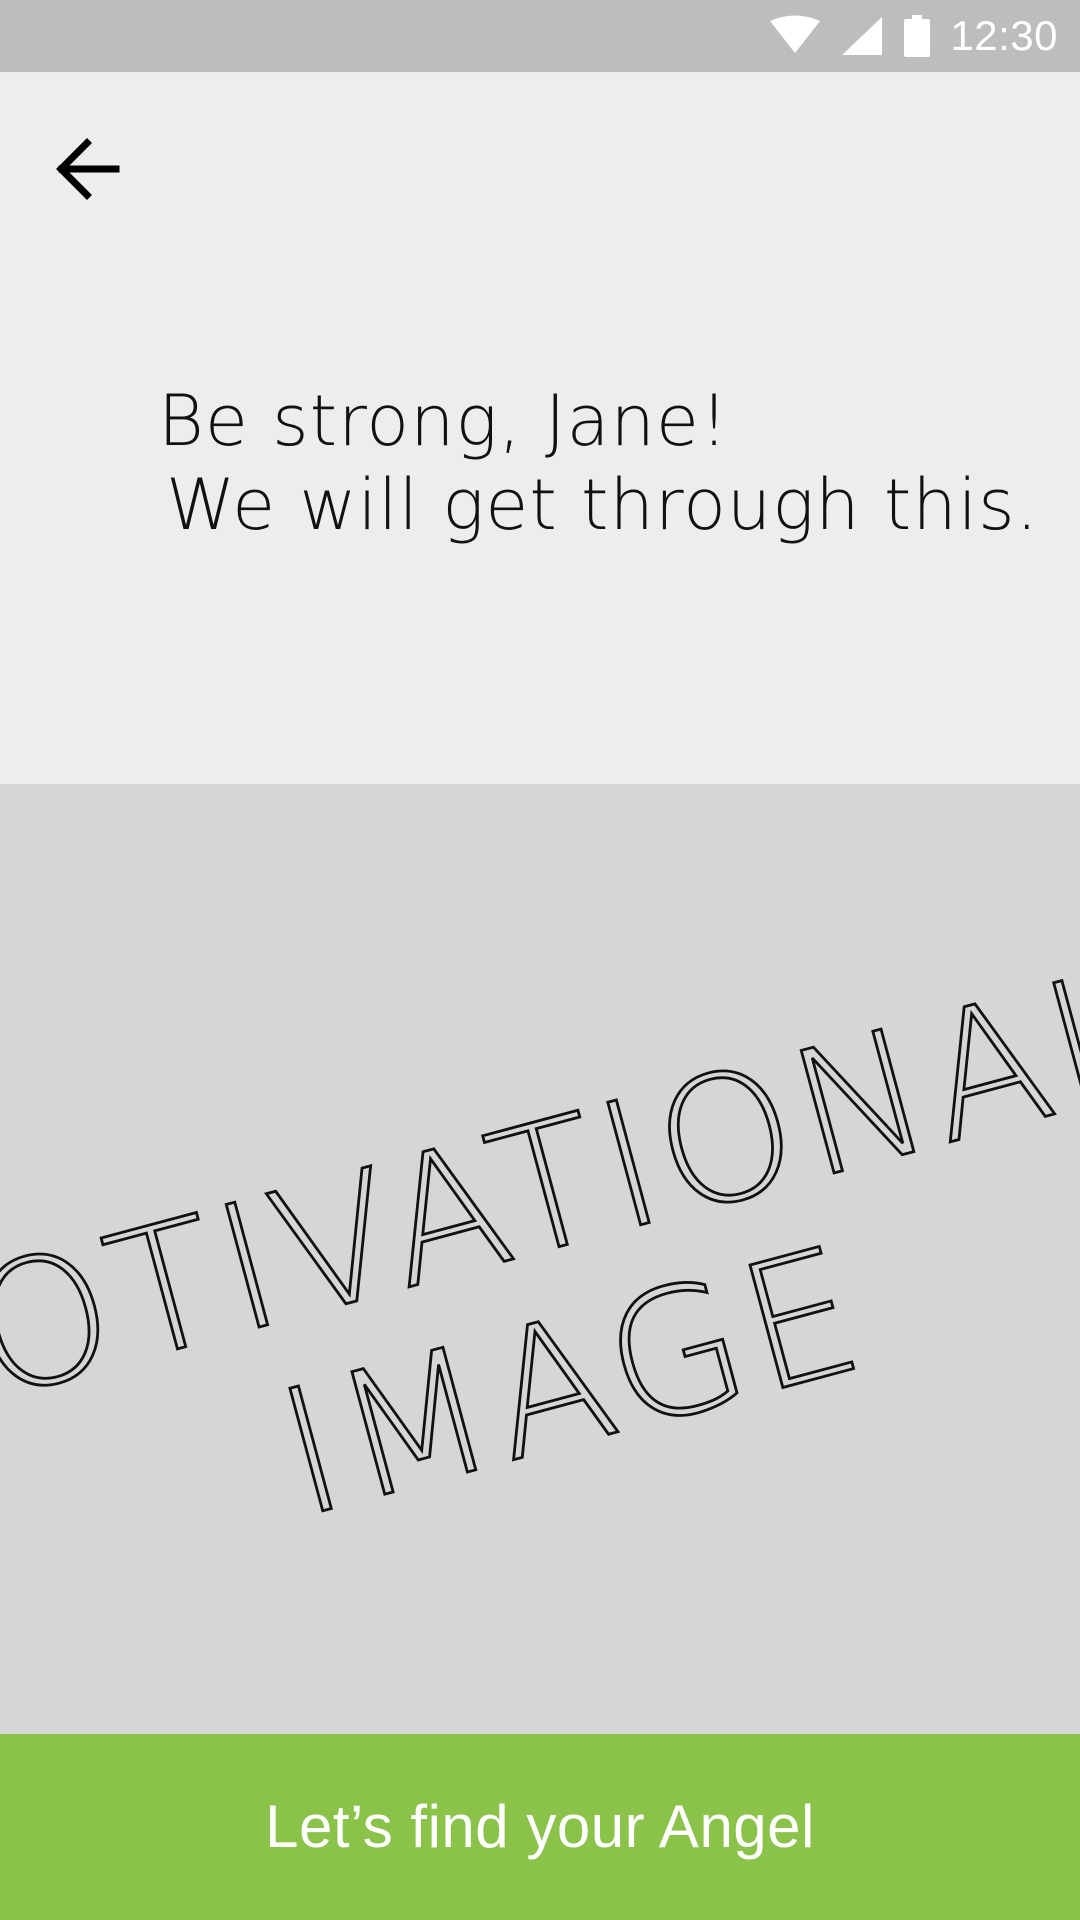 The height and width of the screenshot is (1920, 1080). I want to click on cellular-signal-icon, so click(862, 36).